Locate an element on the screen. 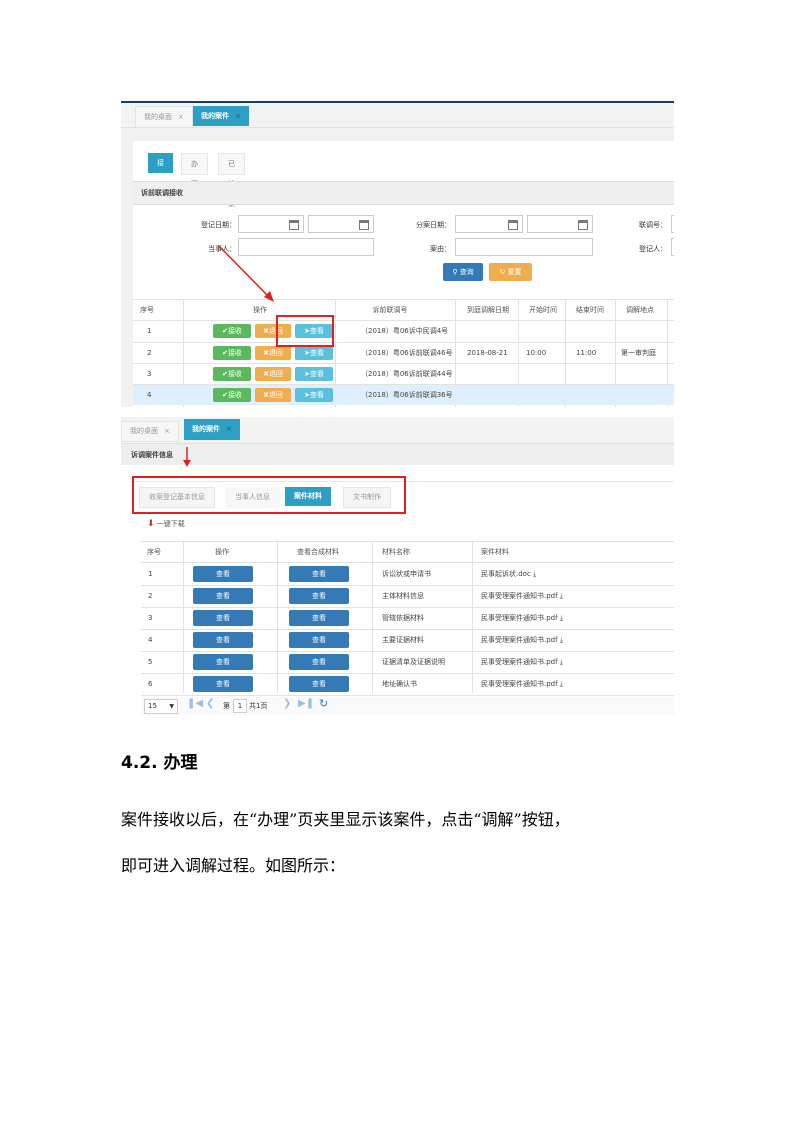 The height and width of the screenshot is (1122, 793). material-name: 主要证据材料 is located at coordinates (403, 640).